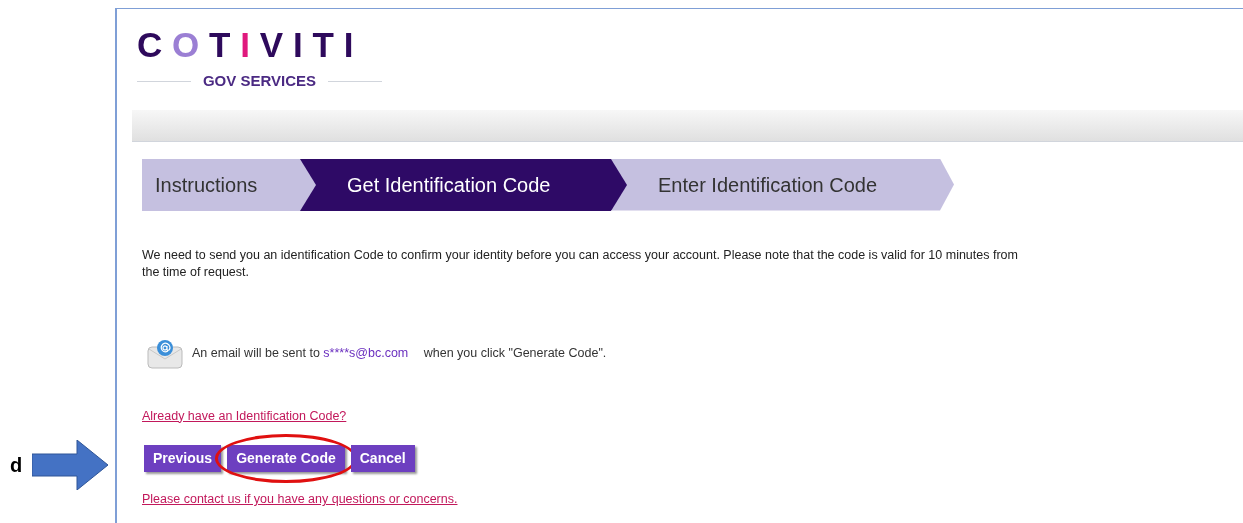 Image resolution: width=1243 pixels, height=523 pixels. I want to click on form-button: Previous, so click(183, 459).